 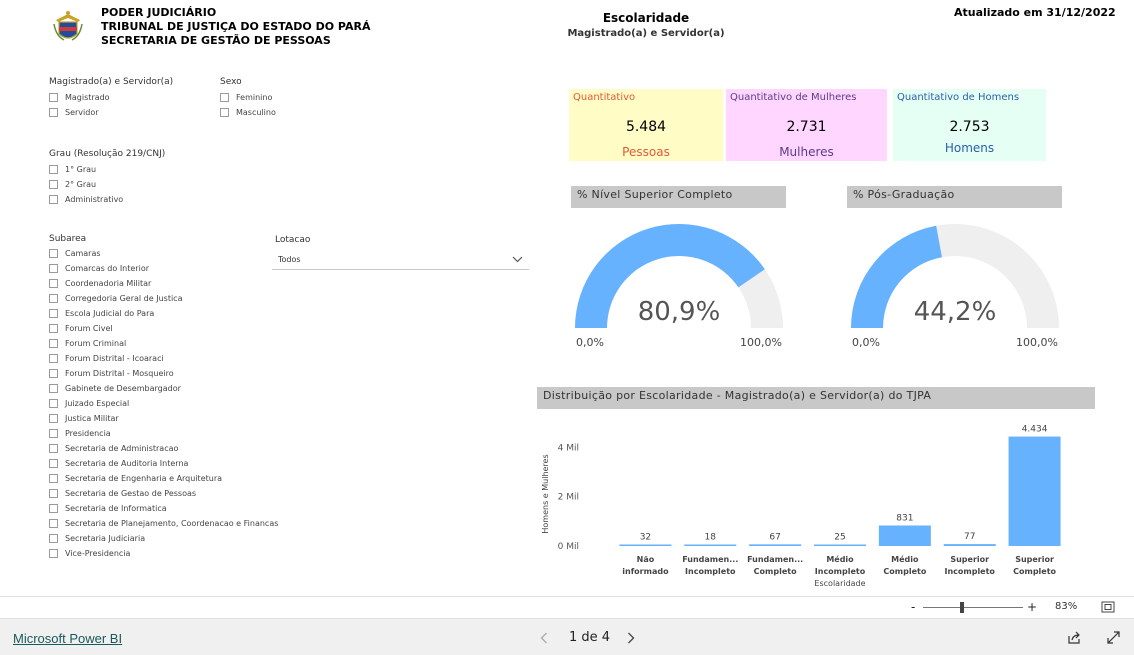 I want to click on option-label: Forum Civel, so click(x=89, y=328).